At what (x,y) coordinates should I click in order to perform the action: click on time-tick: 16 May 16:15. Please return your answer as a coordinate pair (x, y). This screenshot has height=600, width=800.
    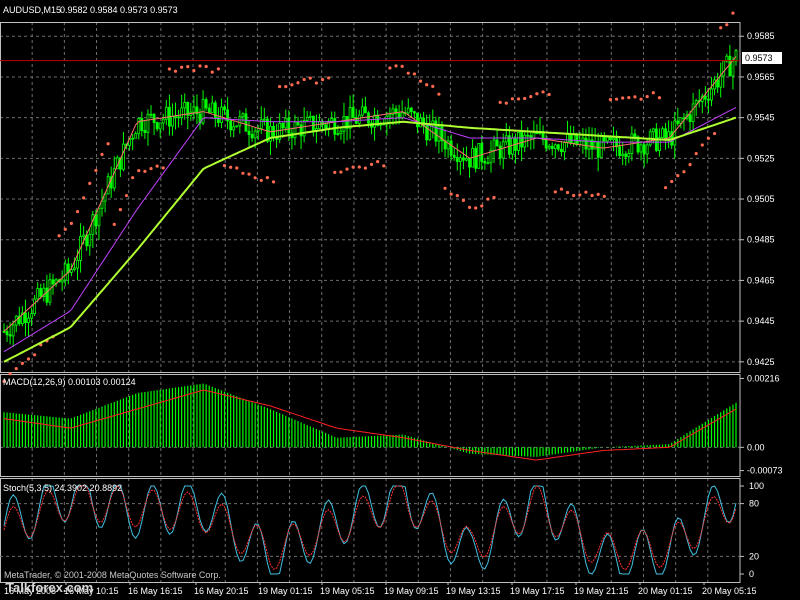
    Looking at the image, I should click on (155, 591).